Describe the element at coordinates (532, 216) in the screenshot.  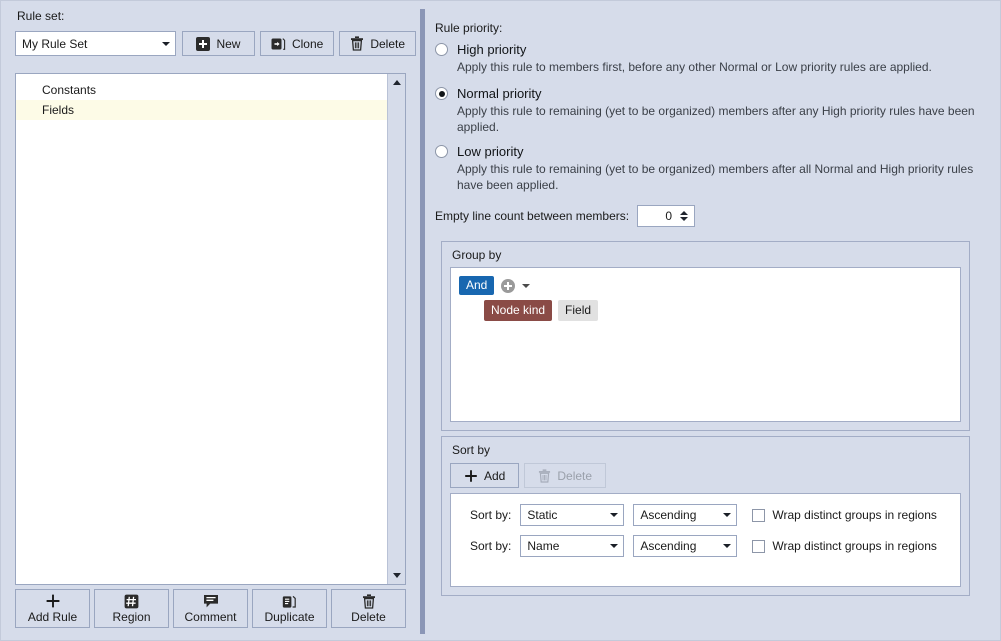
I see `empty-line-count-label: Empty line count between members:` at that location.